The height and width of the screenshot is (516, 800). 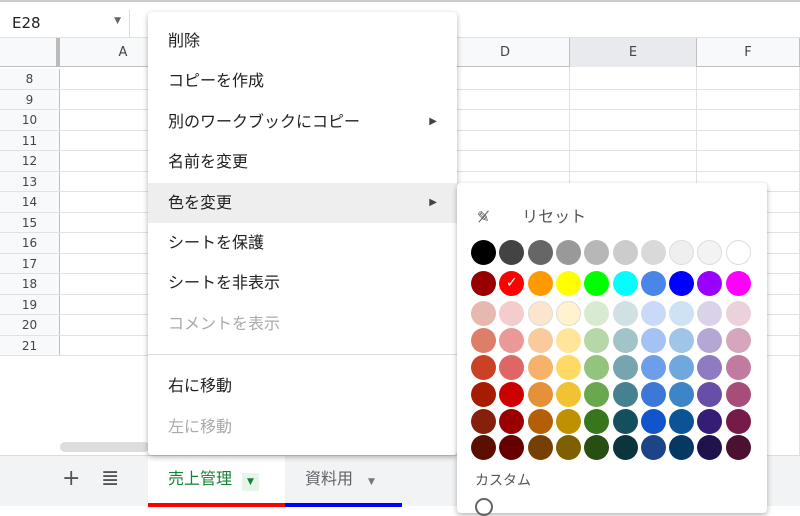 I want to click on menu-item: 削除, so click(x=302, y=41).